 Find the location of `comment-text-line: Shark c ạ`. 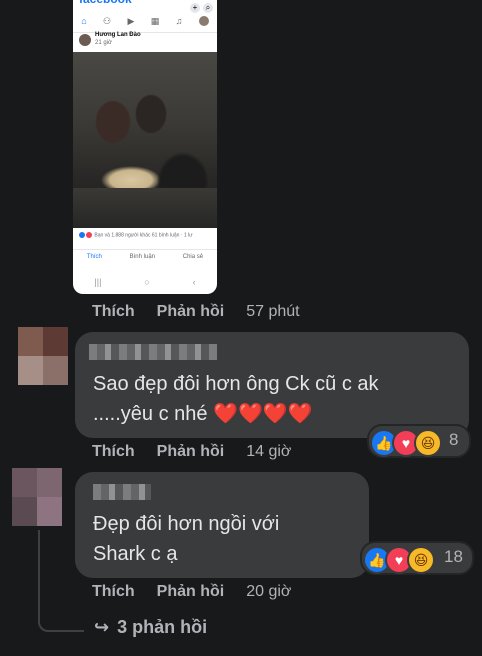

comment-text-line: Shark c ạ is located at coordinates (135, 554).